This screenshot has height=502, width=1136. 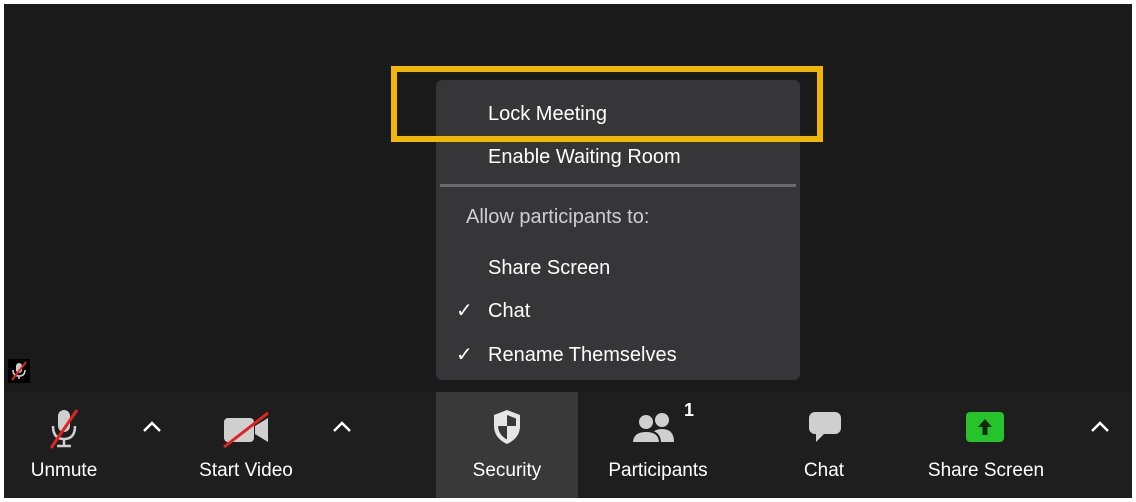 I want to click on menu-item-allow-rename-themselves: ✓ Rename Themselves, so click(x=618, y=355).